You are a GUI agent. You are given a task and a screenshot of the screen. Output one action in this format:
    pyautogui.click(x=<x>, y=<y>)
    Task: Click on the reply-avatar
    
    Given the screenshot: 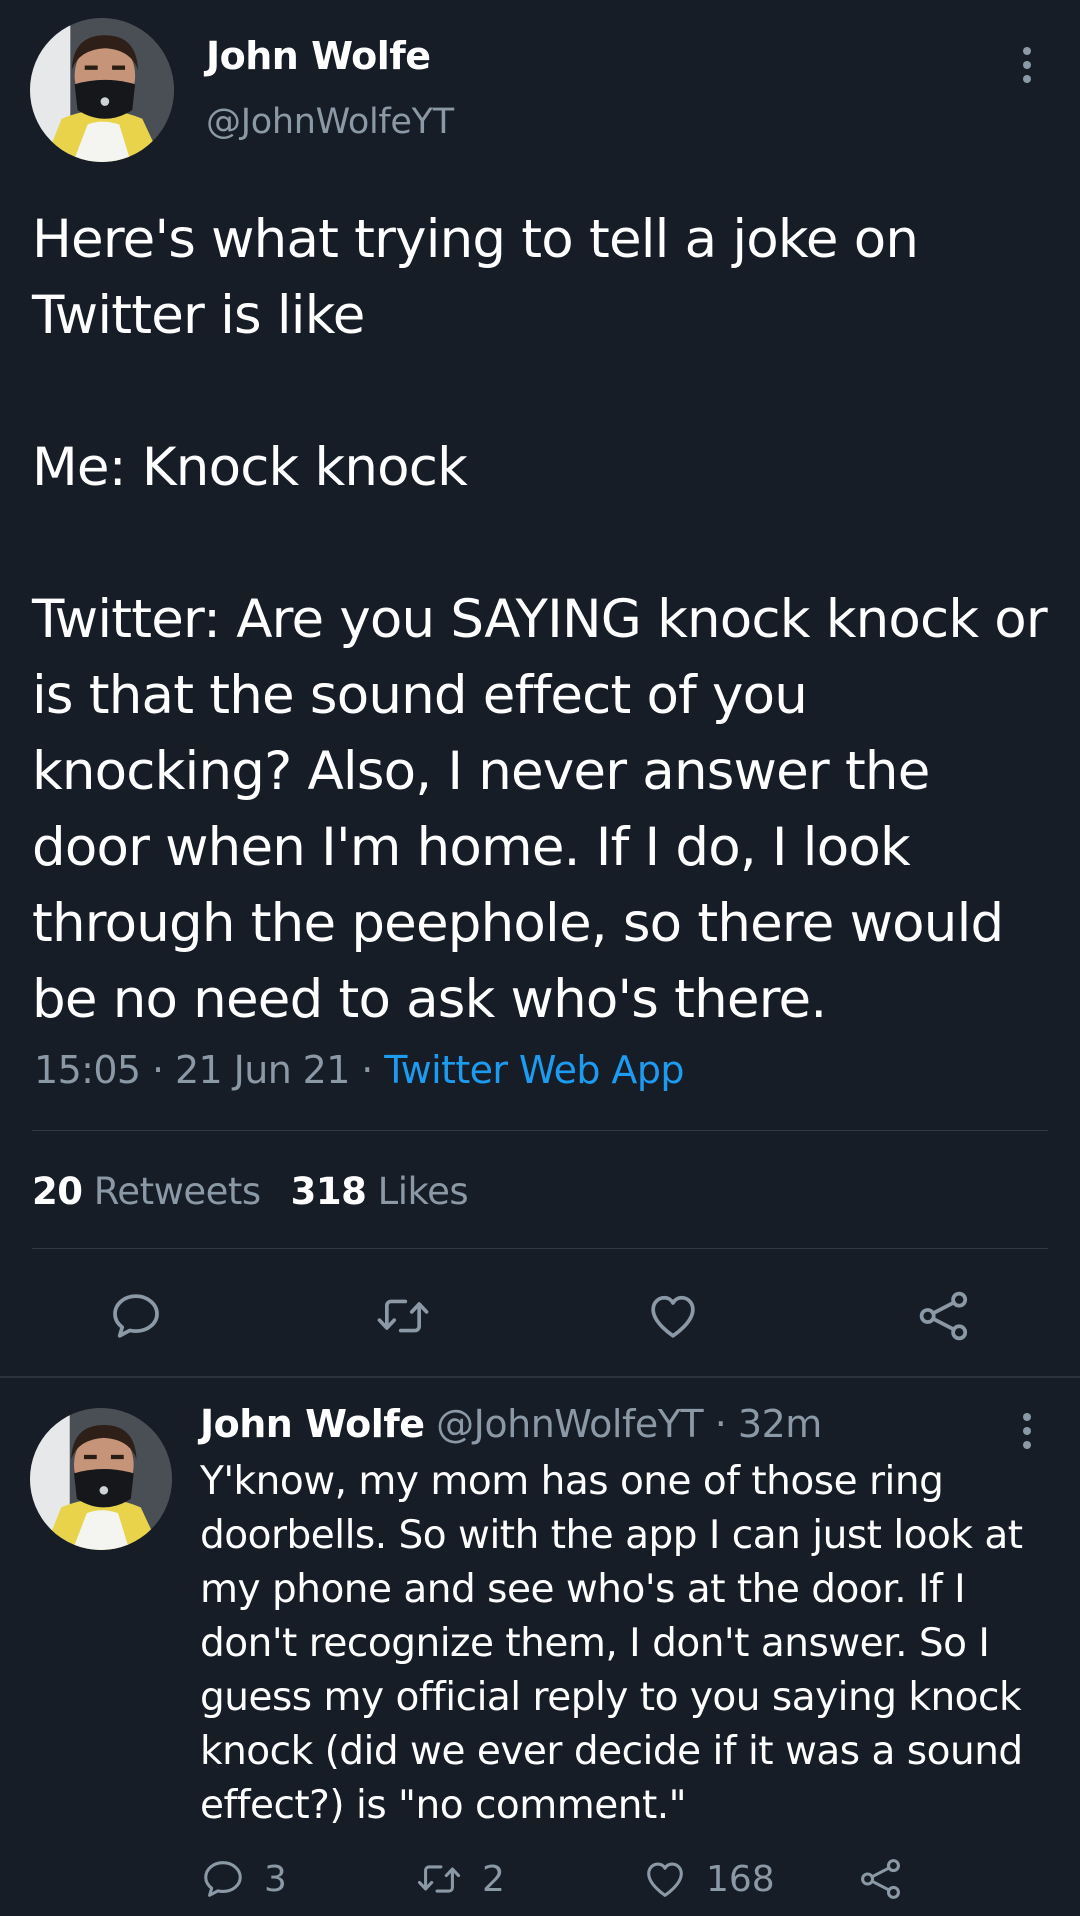 What is the action you would take?
    pyautogui.click(x=101, y=1479)
    